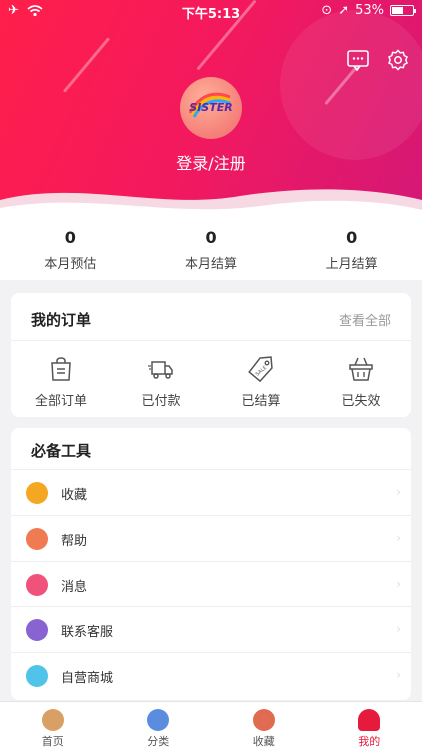  What do you see at coordinates (263, 720) in the screenshot?
I see `star-icon` at bounding box center [263, 720].